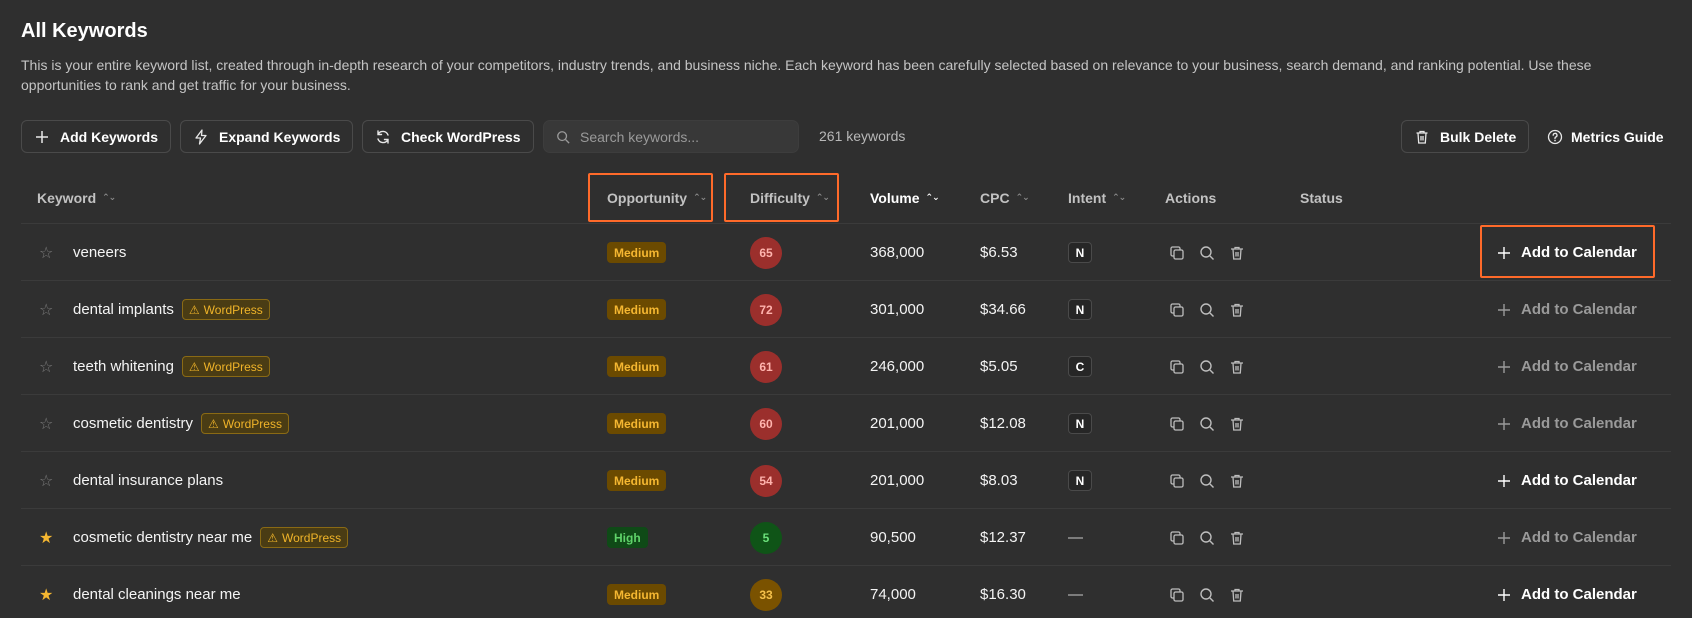  What do you see at coordinates (96, 136) in the screenshot?
I see `add-keywords-button: Add Keywords` at bounding box center [96, 136].